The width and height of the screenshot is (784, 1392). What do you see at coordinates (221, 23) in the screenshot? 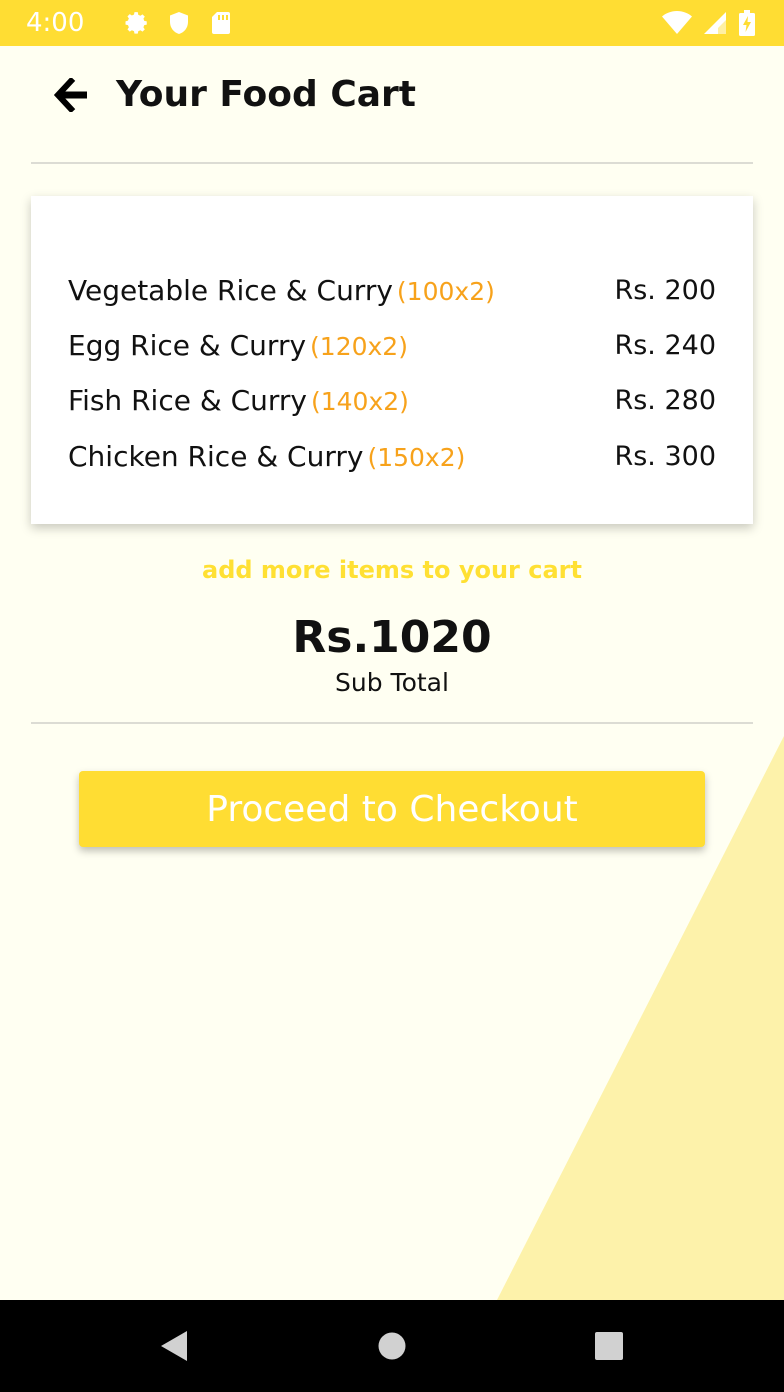
I see `sd-card-icon` at bounding box center [221, 23].